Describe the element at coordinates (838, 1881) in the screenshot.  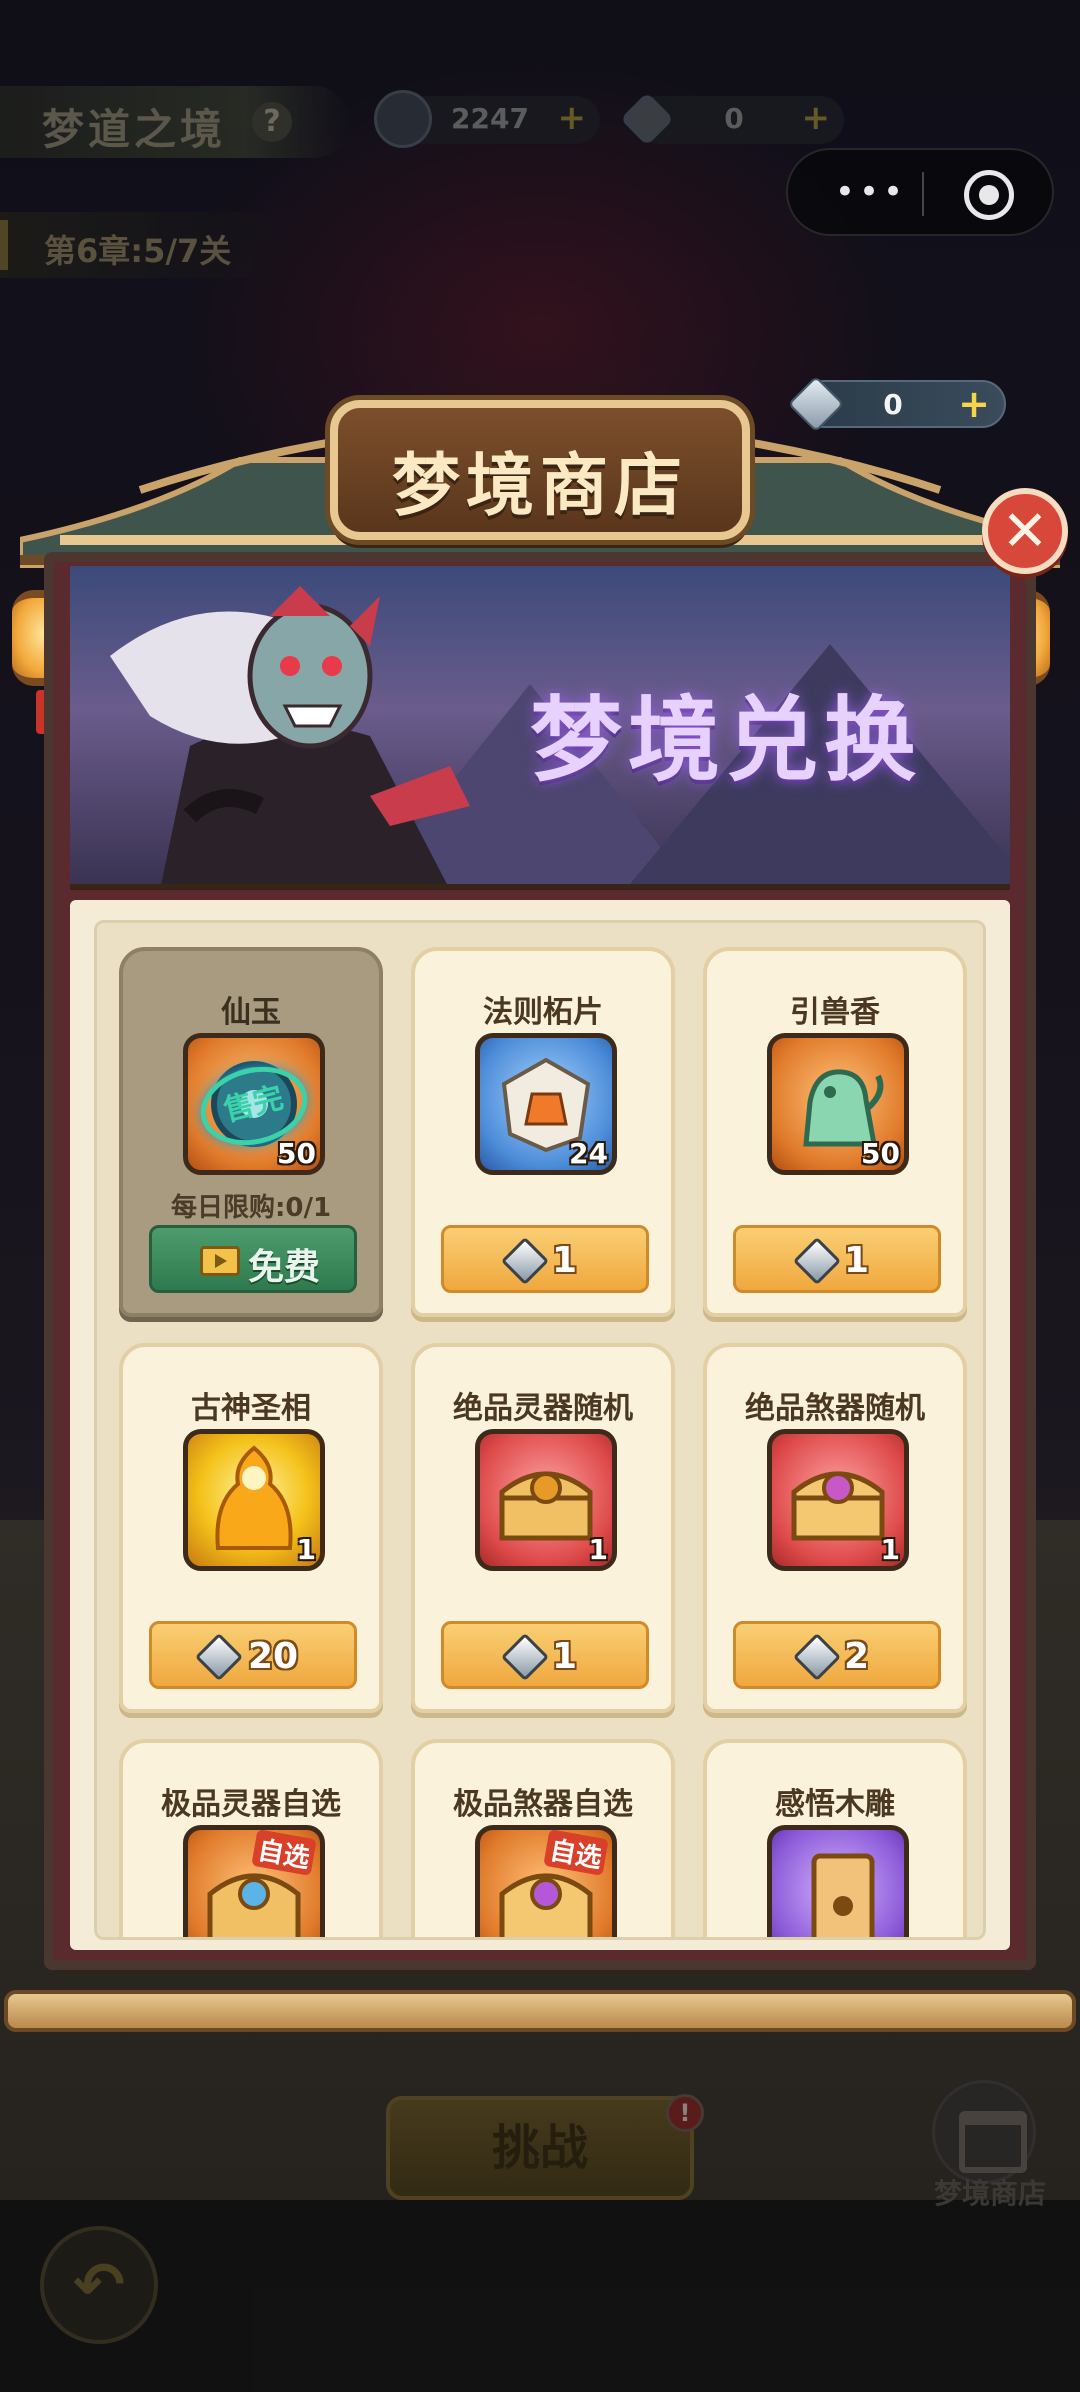
I see `wood-carving-icon` at that location.